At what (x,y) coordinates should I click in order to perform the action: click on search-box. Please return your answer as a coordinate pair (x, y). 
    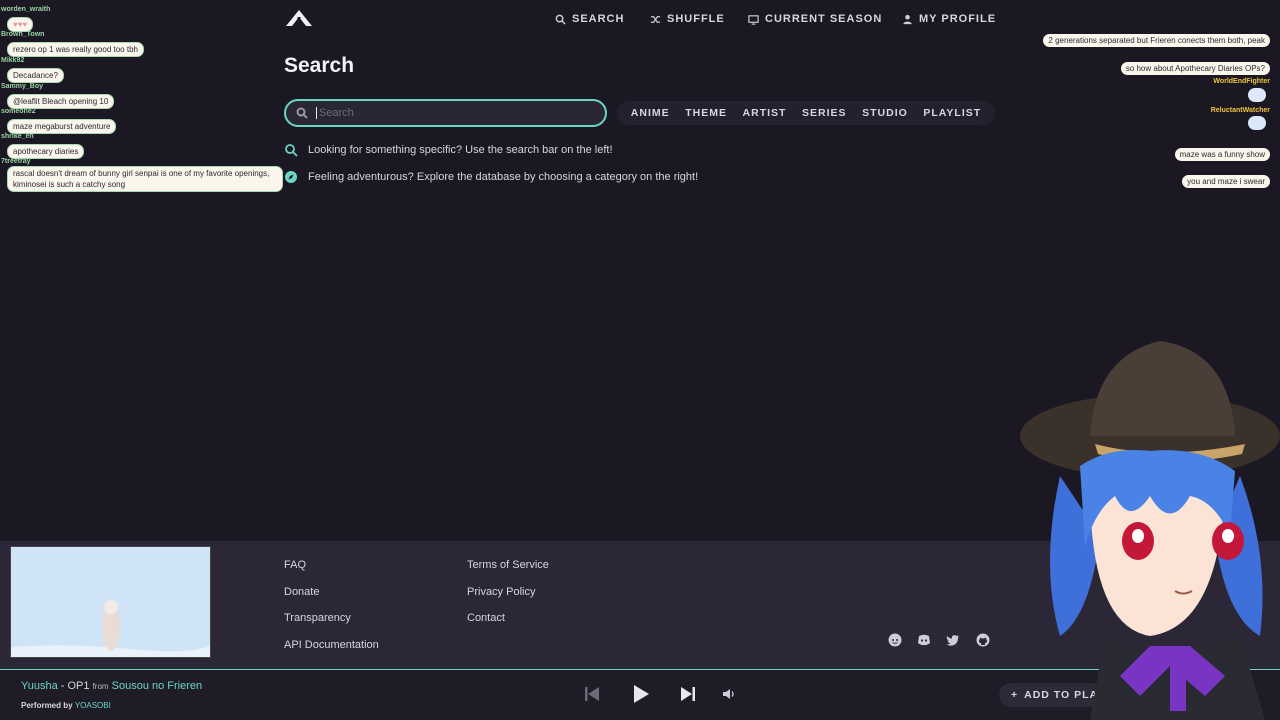
    Looking at the image, I should click on (445, 113).